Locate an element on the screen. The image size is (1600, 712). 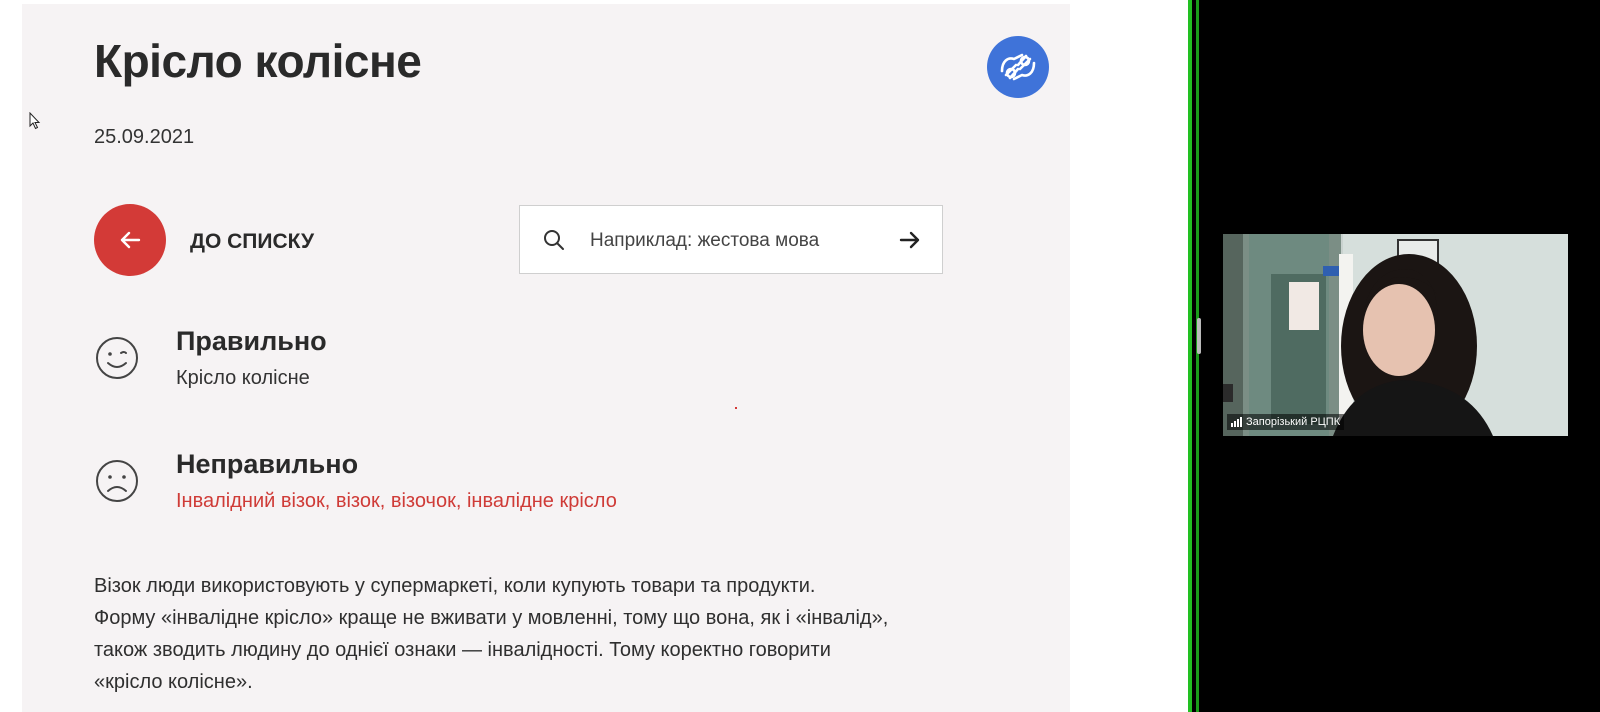
search-icon is located at coordinates (554, 240).